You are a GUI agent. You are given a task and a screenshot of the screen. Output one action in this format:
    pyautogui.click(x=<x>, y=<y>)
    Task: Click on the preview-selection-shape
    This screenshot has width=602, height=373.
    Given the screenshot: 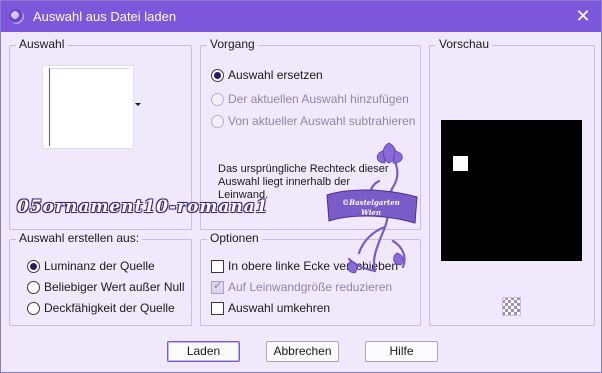 What is the action you would take?
    pyautogui.click(x=460, y=163)
    